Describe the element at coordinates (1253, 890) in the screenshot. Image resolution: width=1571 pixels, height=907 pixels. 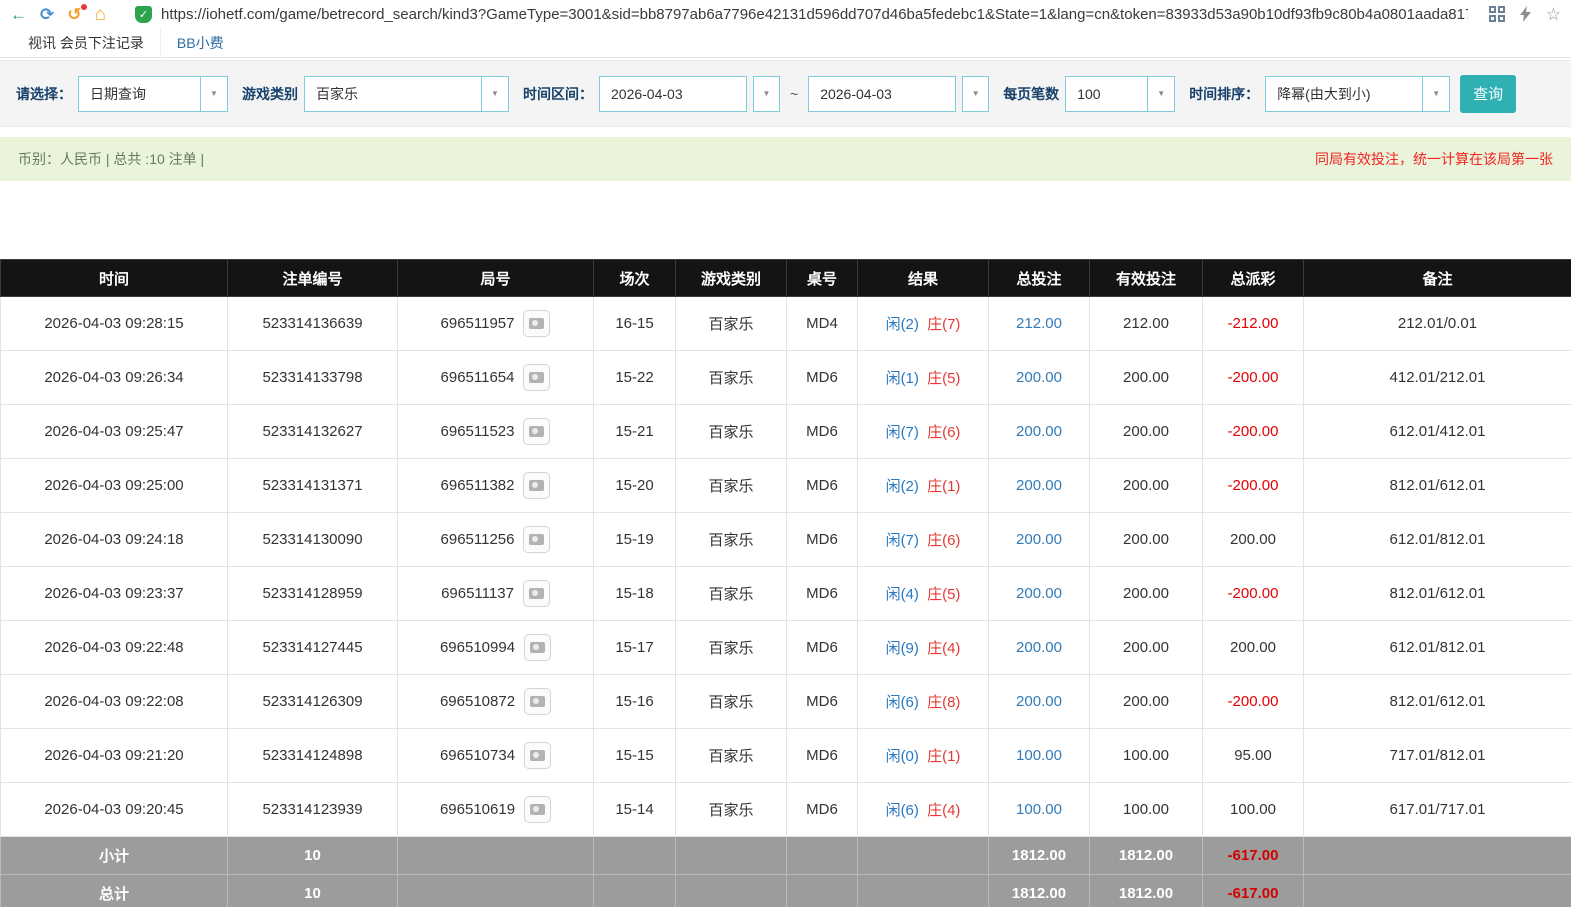
I see `total-payout: -617.00` at that location.